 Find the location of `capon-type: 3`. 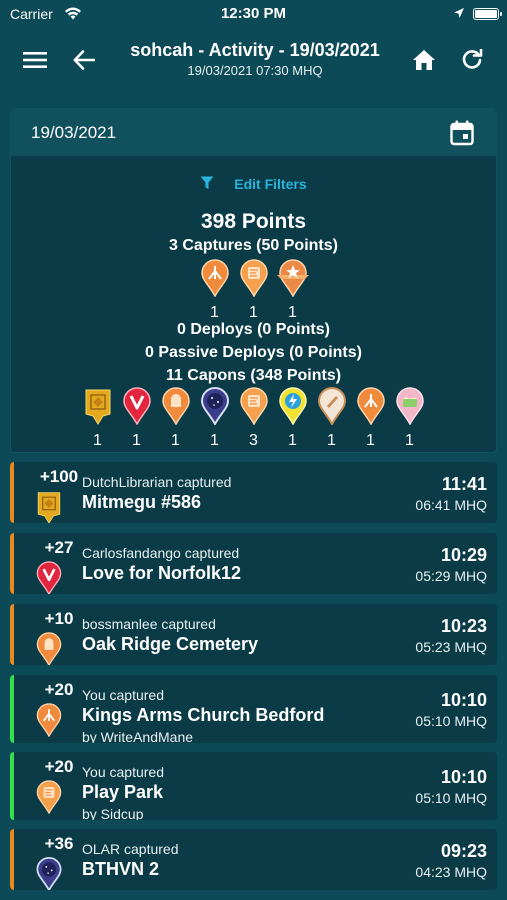

capon-type: 3 is located at coordinates (253, 418).